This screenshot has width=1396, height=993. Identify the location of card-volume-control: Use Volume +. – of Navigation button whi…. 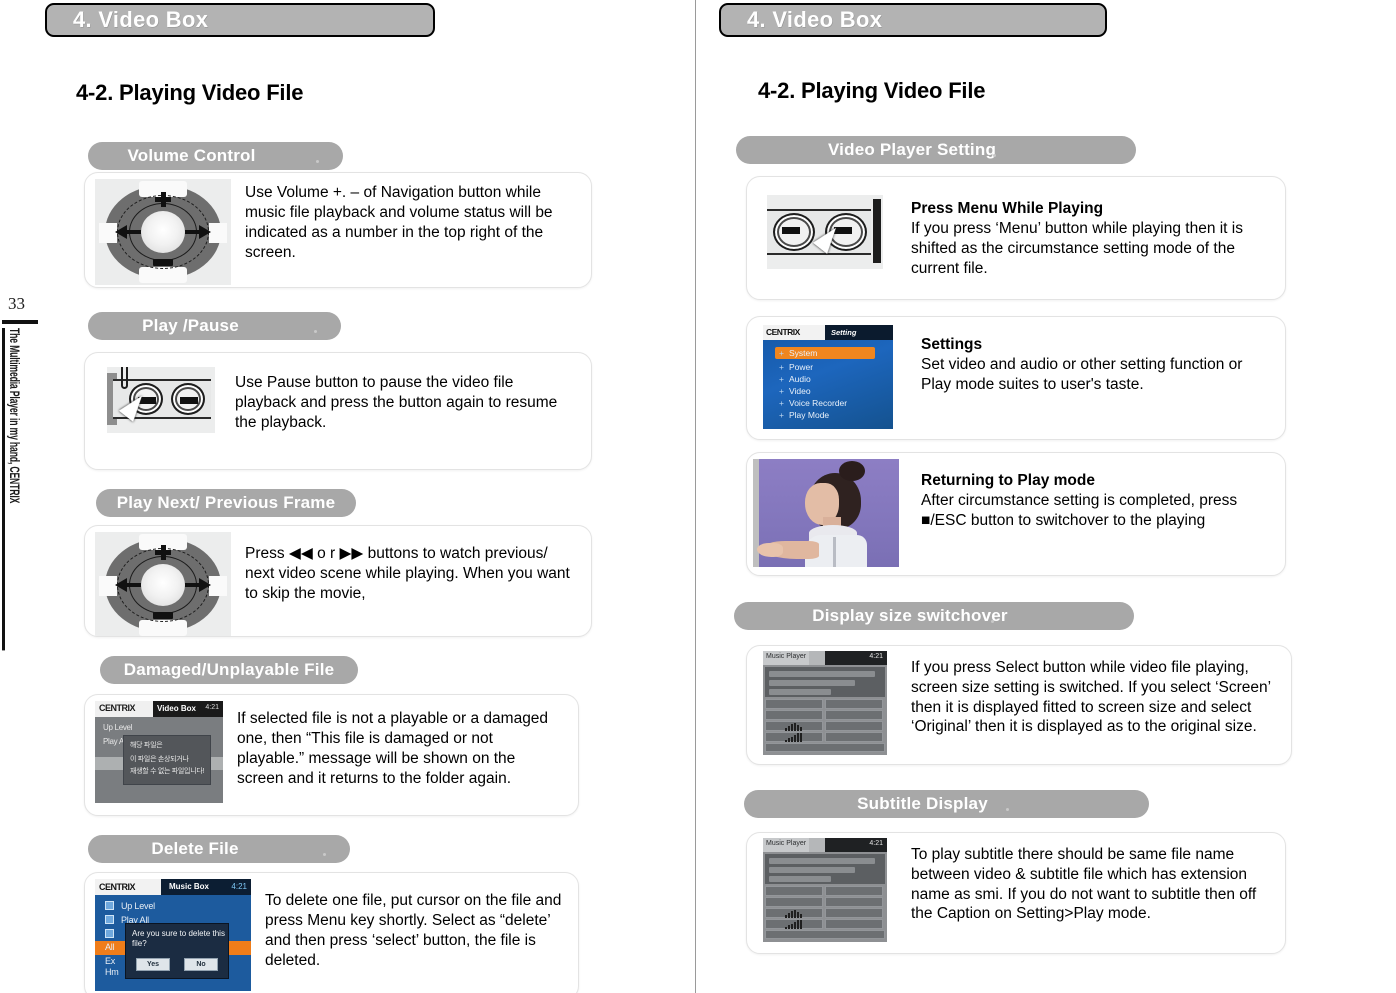
(338, 230).